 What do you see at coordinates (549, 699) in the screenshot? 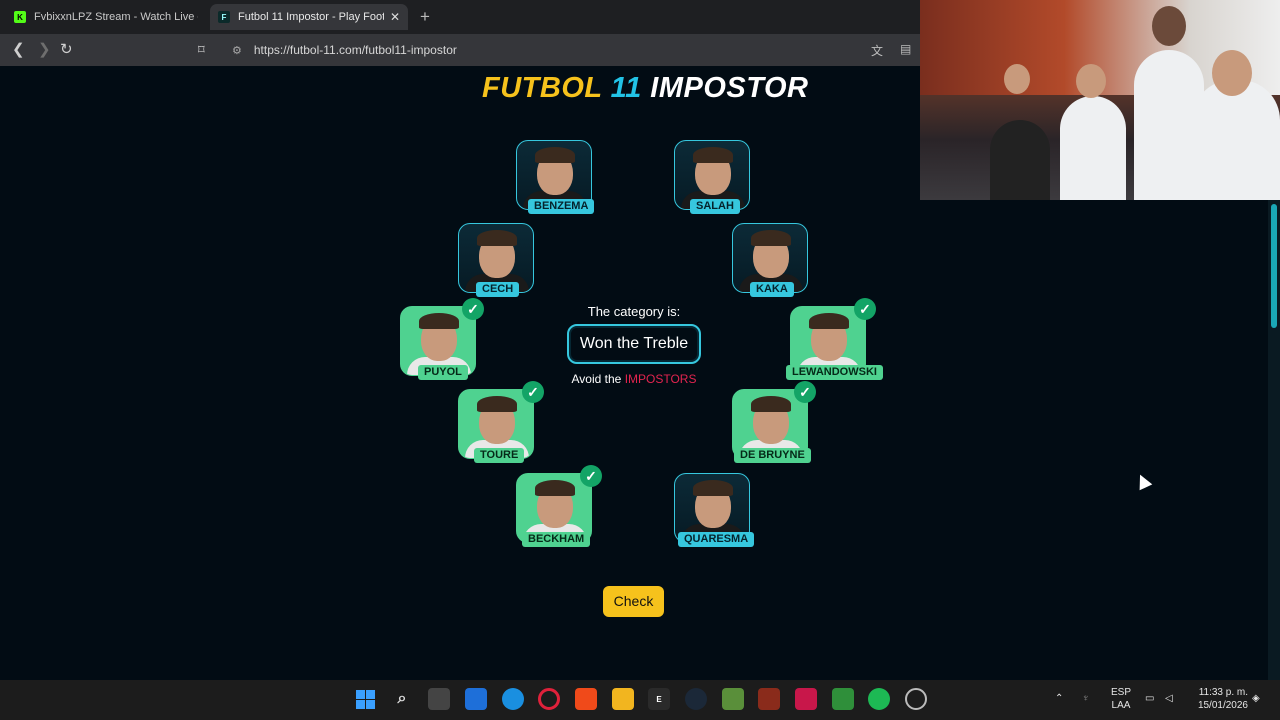
I see `opera-icon` at bounding box center [549, 699].